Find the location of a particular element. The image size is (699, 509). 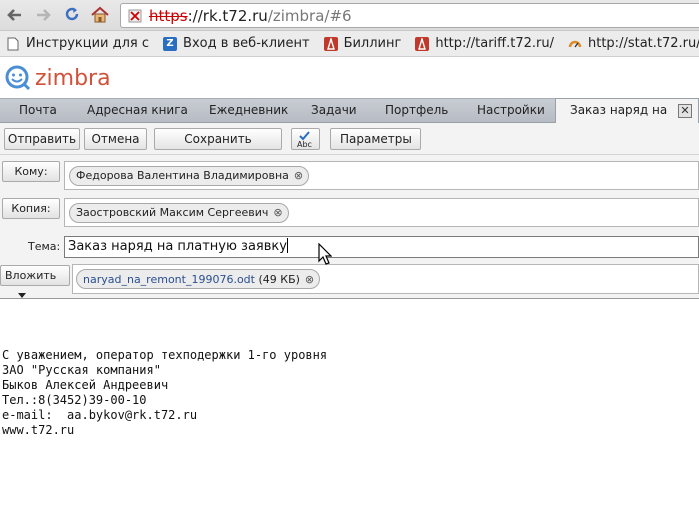

logo-text: zimbra is located at coordinates (73, 78).